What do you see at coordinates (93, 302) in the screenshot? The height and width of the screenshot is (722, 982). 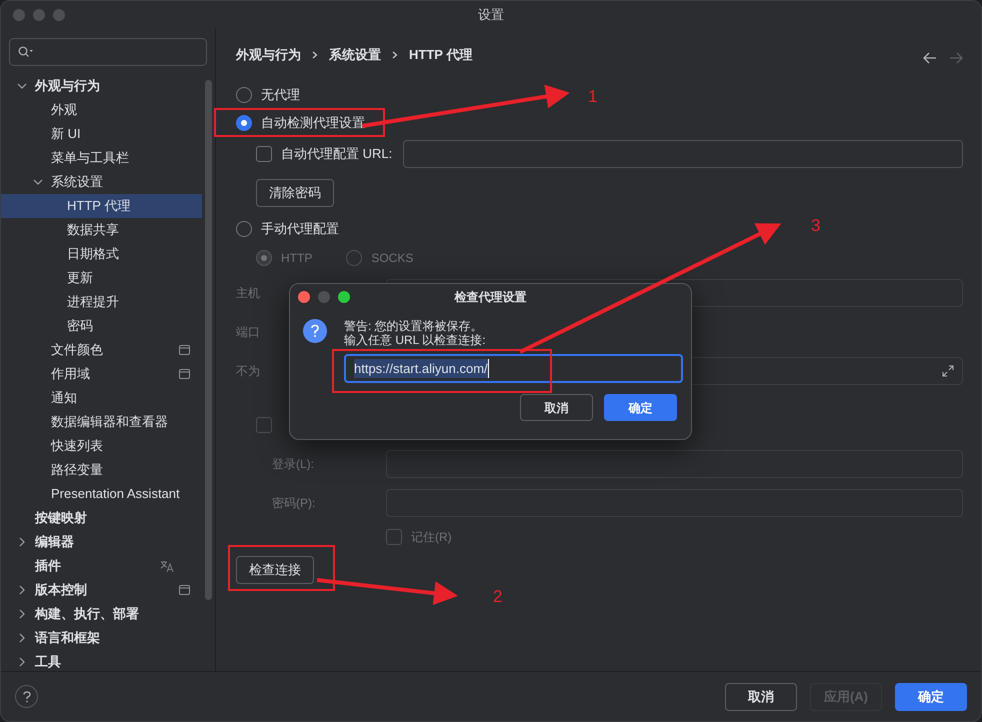 I see `tree-item-label: 进程提升` at bounding box center [93, 302].